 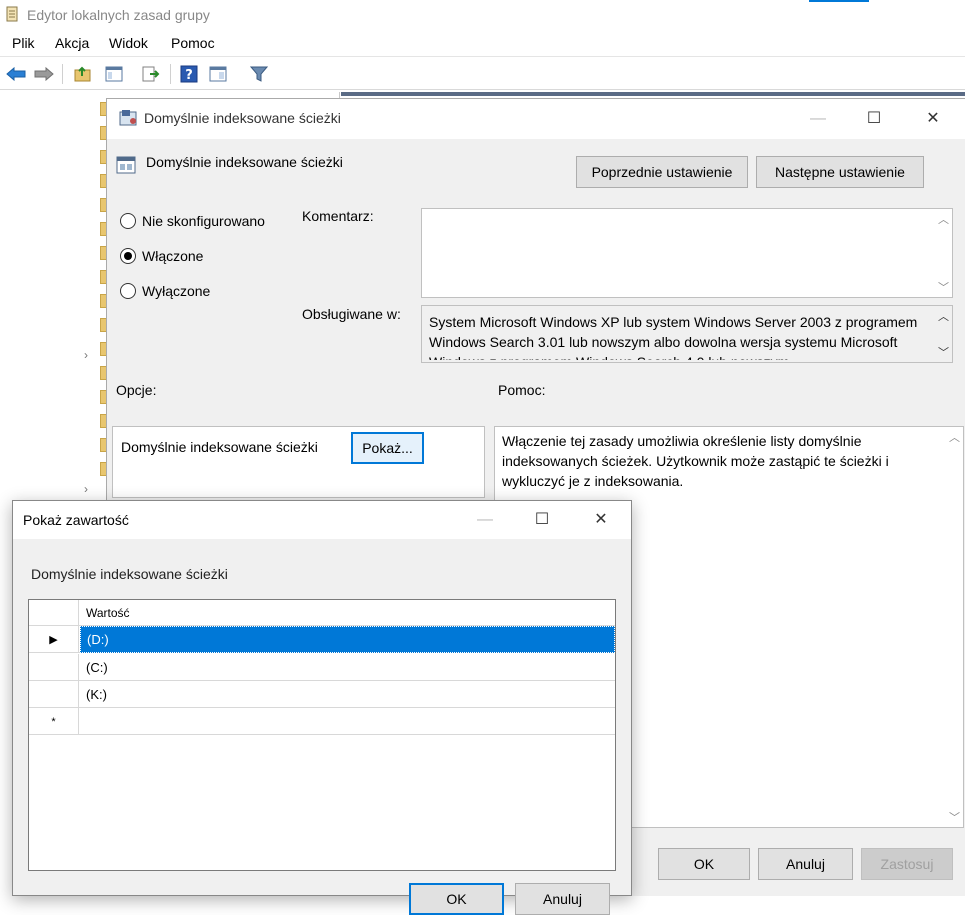 What do you see at coordinates (76, 520) in the screenshot?
I see `show-dialog-title: Pokaż zawartość` at bounding box center [76, 520].